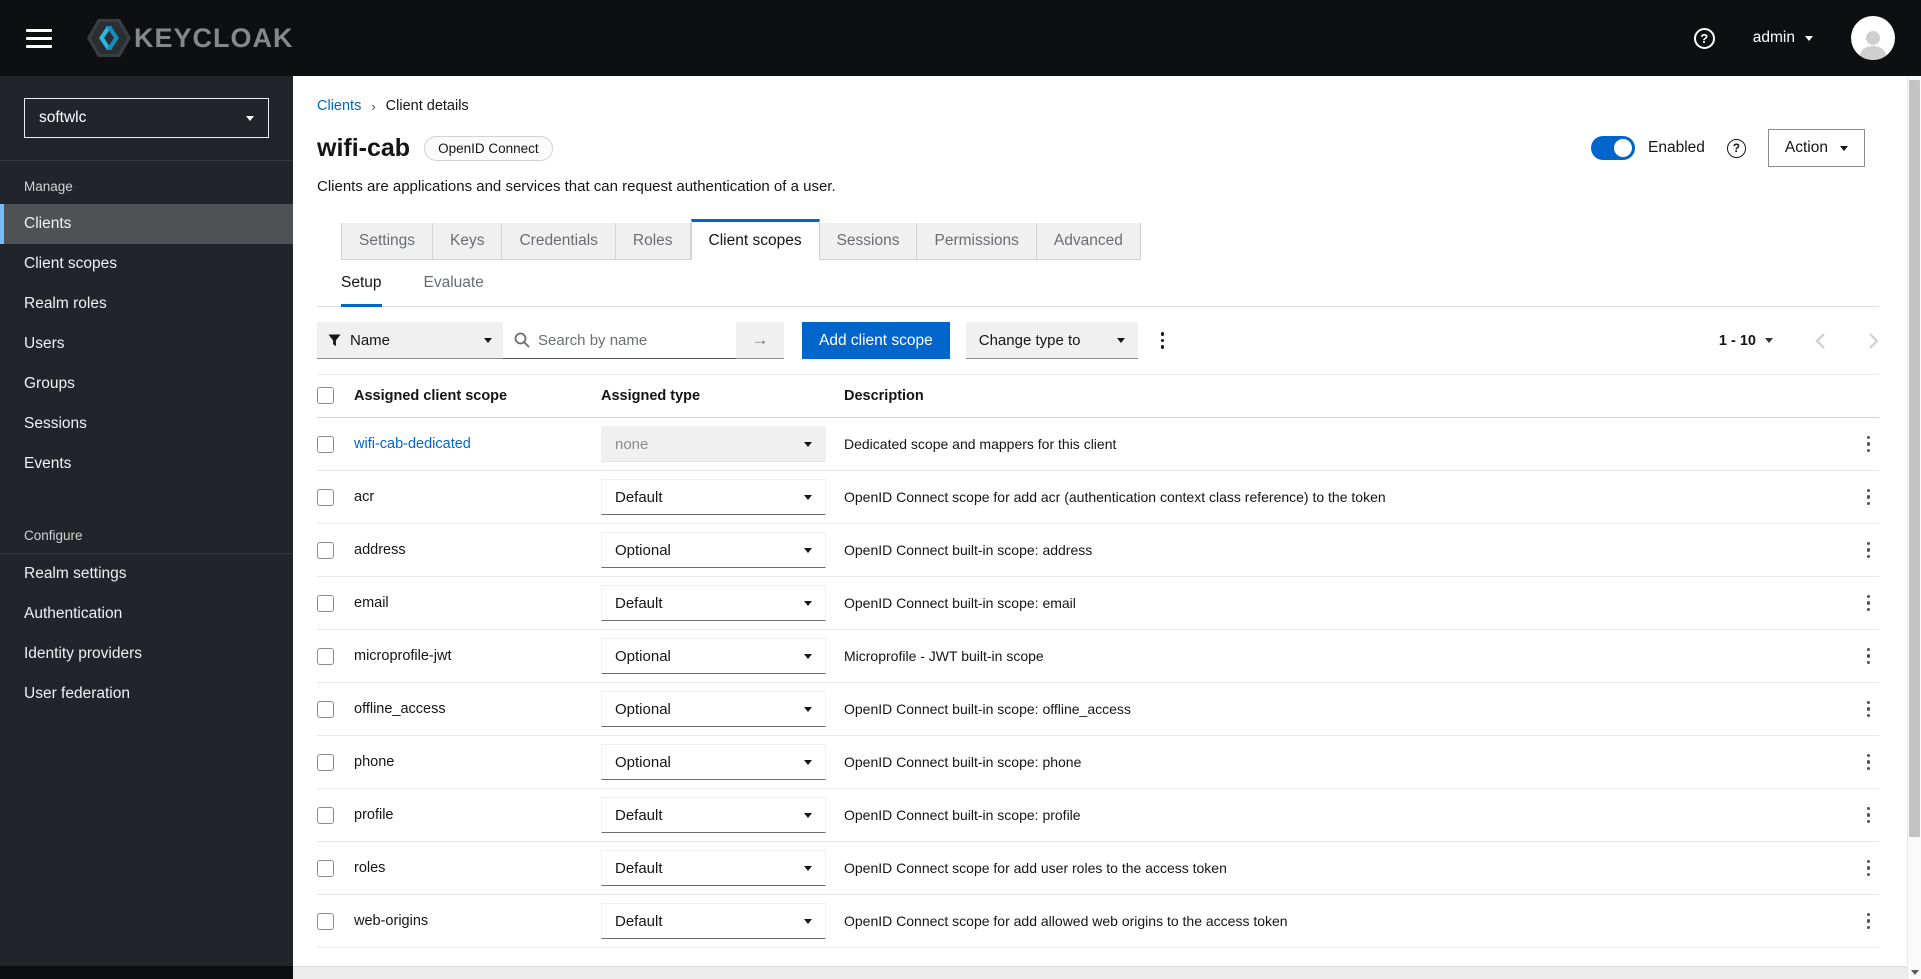 The width and height of the screenshot is (1921, 979). Describe the element at coordinates (1873, 45) in the screenshot. I see `person-icon` at that location.